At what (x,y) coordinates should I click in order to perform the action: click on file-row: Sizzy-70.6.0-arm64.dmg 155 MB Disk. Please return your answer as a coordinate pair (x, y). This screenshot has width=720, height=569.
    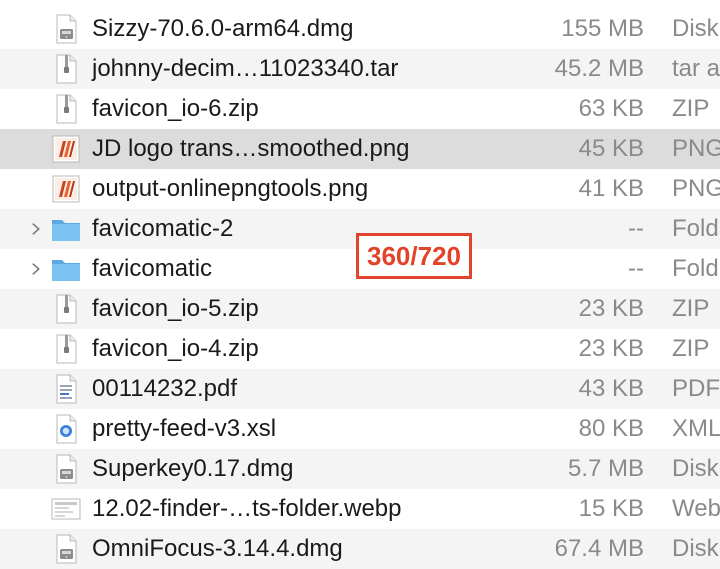
    Looking at the image, I should click on (360, 29).